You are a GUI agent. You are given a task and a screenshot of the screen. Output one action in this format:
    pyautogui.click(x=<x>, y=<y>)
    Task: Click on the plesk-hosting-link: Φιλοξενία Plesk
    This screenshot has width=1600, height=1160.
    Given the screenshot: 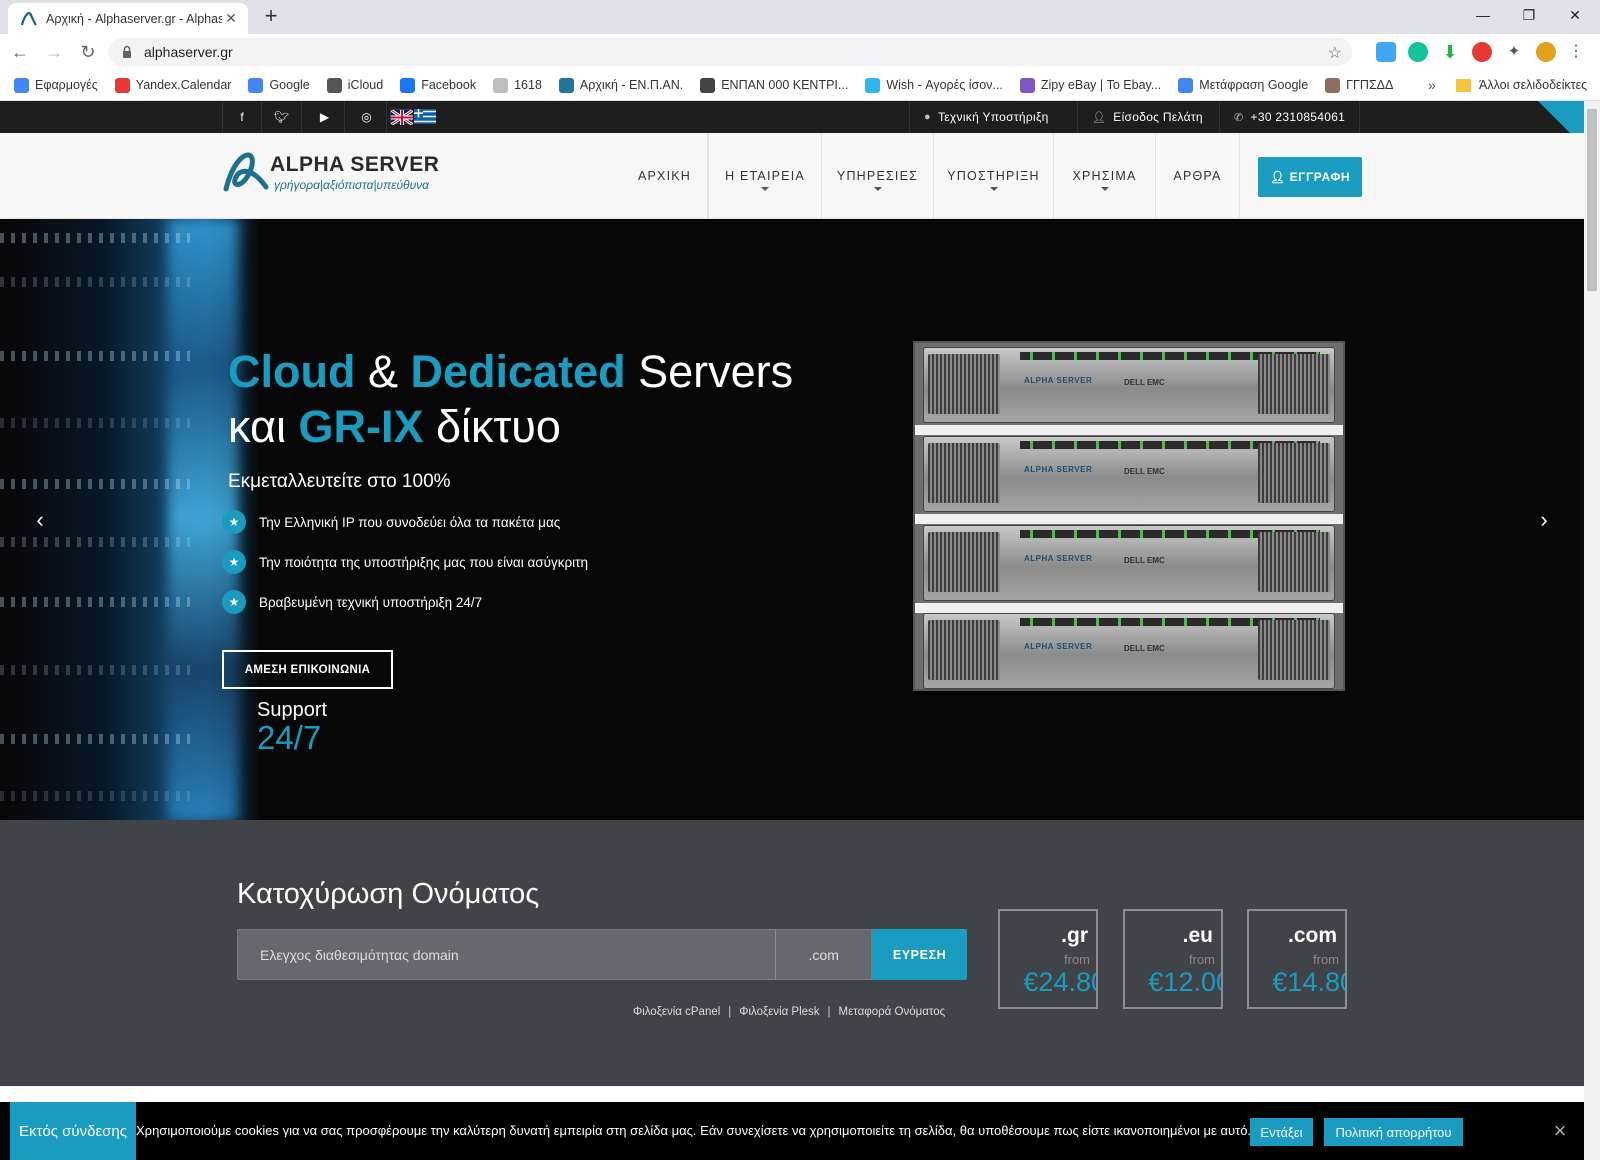 What is the action you would take?
    pyautogui.click(x=779, y=1012)
    